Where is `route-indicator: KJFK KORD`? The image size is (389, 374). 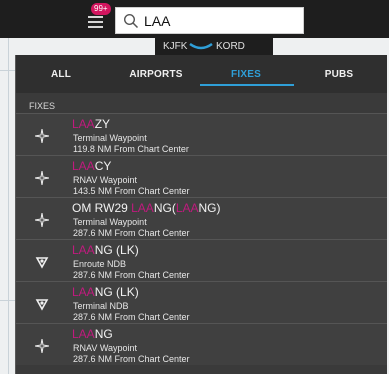 route-indicator: KJFK KORD is located at coordinates (214, 46).